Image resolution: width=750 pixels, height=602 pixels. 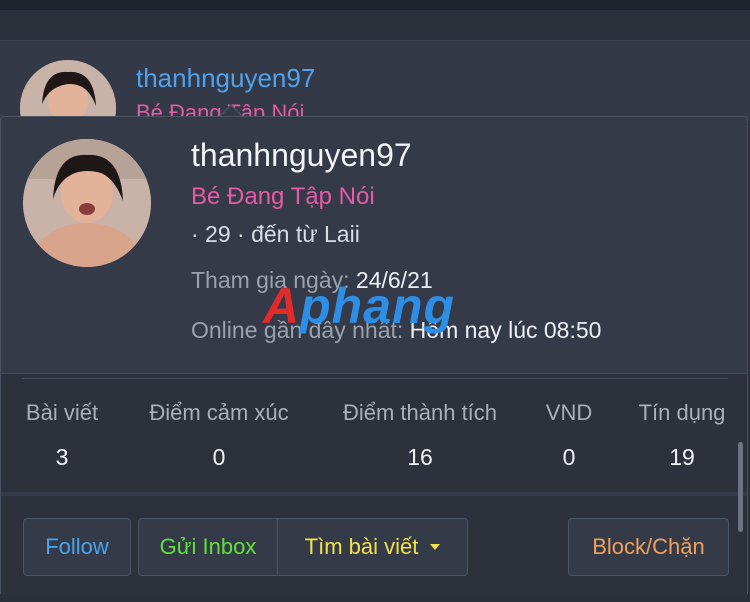 What do you see at coordinates (569, 412) in the screenshot?
I see `stat-label: VND` at bounding box center [569, 412].